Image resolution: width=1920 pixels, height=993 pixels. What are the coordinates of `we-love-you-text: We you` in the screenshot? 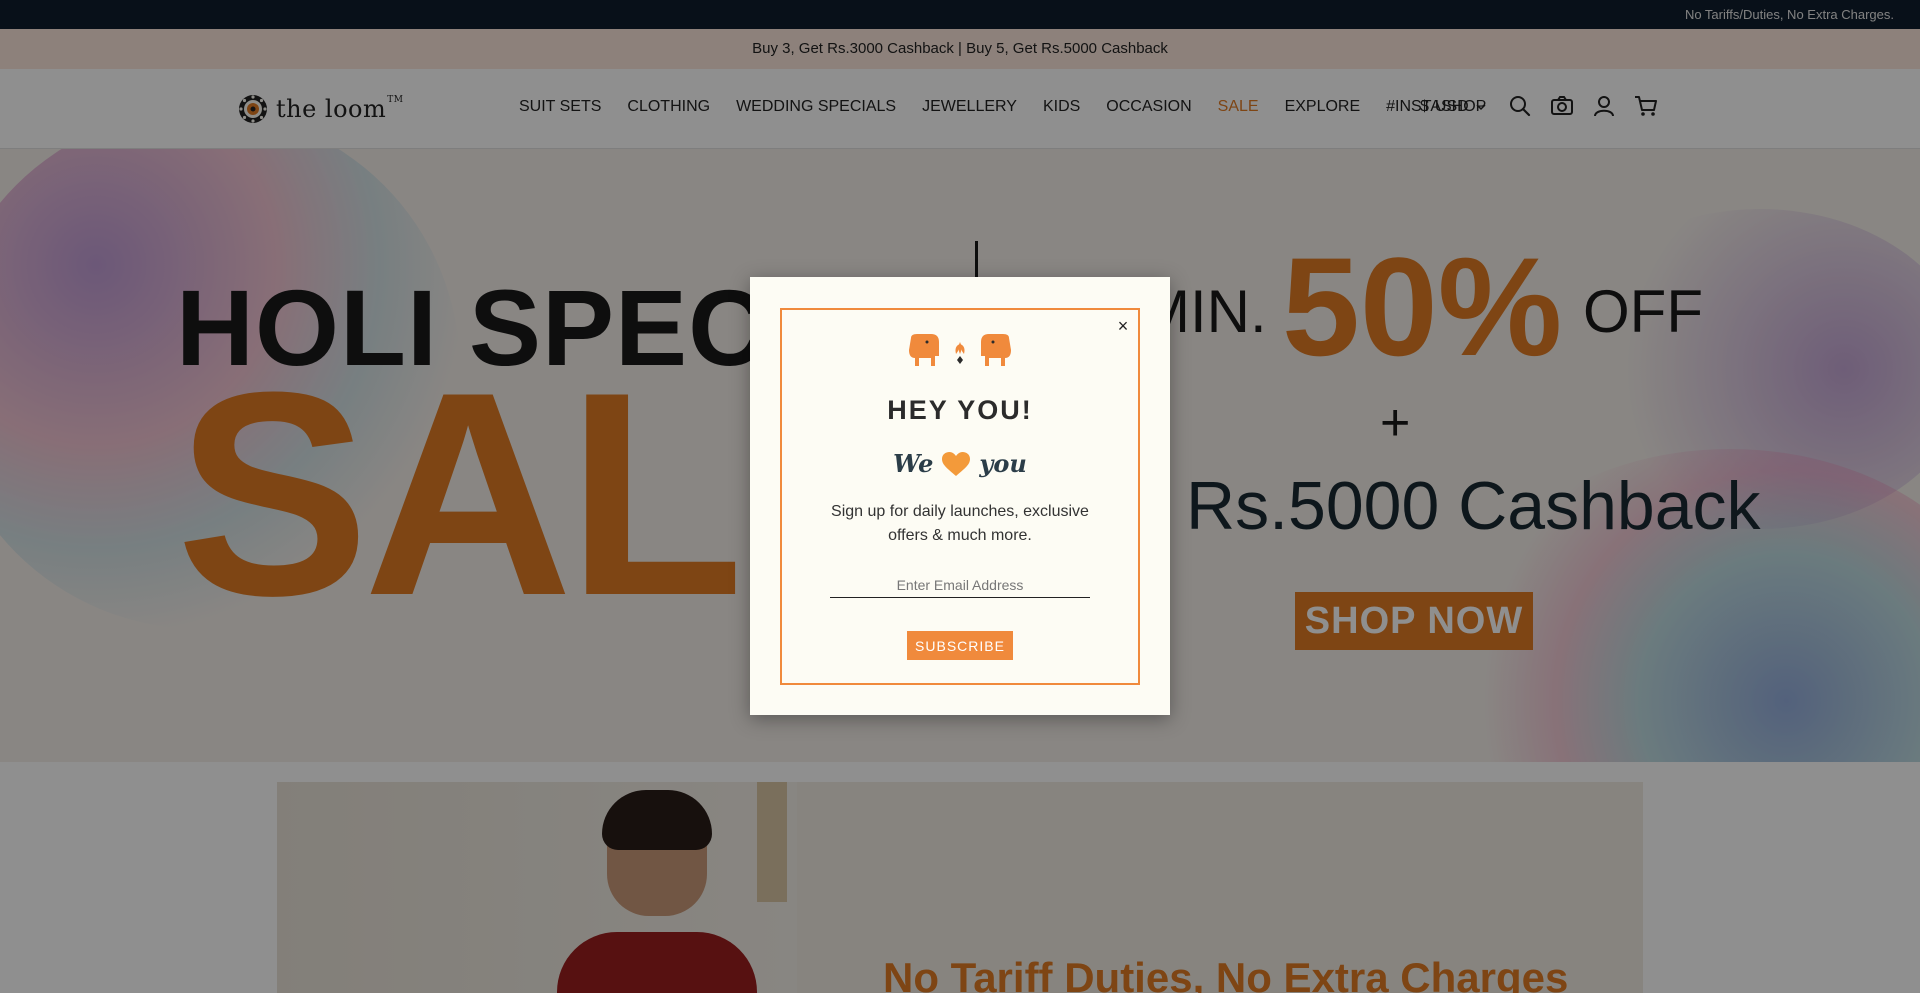 It's located at (960, 463).